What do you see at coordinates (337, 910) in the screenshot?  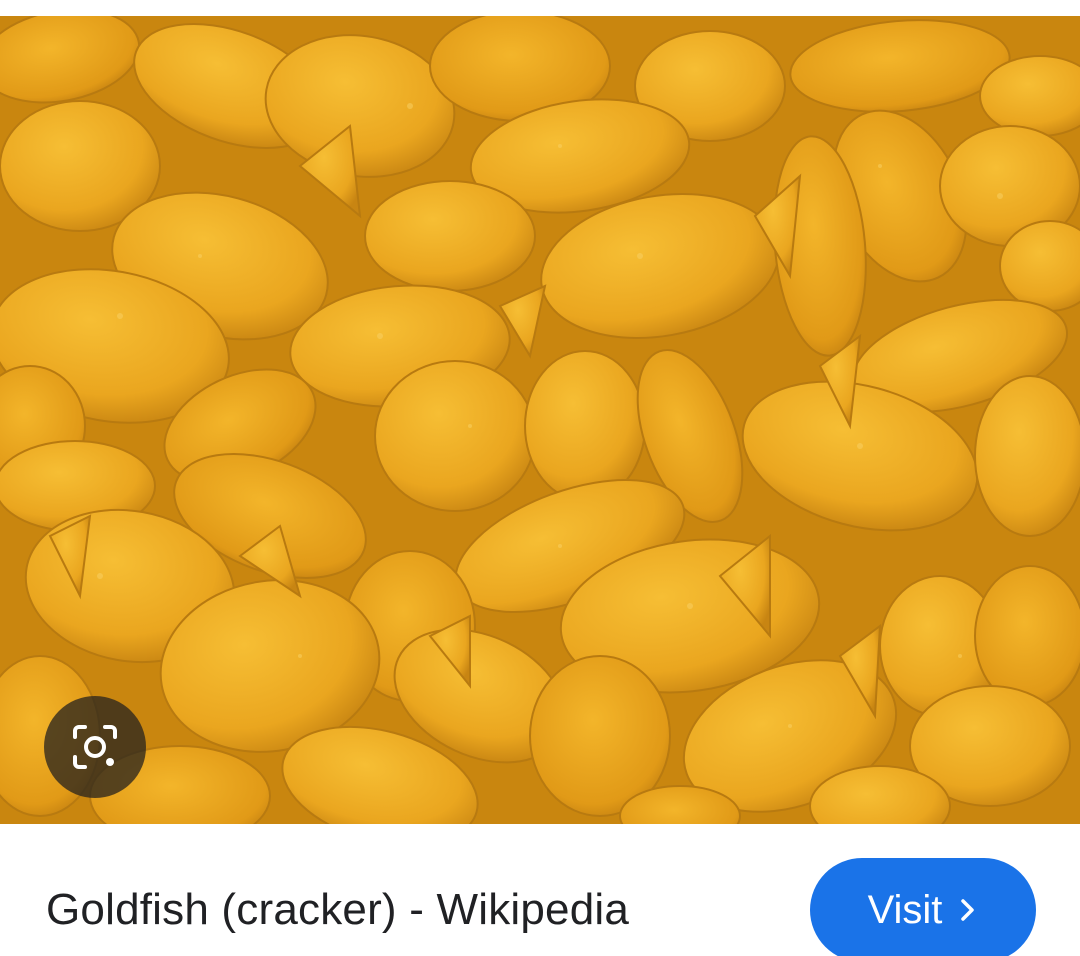 I see `result-title: Goldfish (cracker) - Wikipedia` at bounding box center [337, 910].